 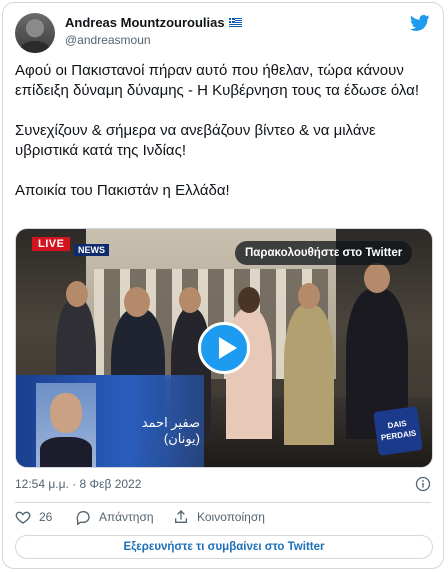 What do you see at coordinates (309, 375) in the screenshot?
I see `person-figure` at bounding box center [309, 375].